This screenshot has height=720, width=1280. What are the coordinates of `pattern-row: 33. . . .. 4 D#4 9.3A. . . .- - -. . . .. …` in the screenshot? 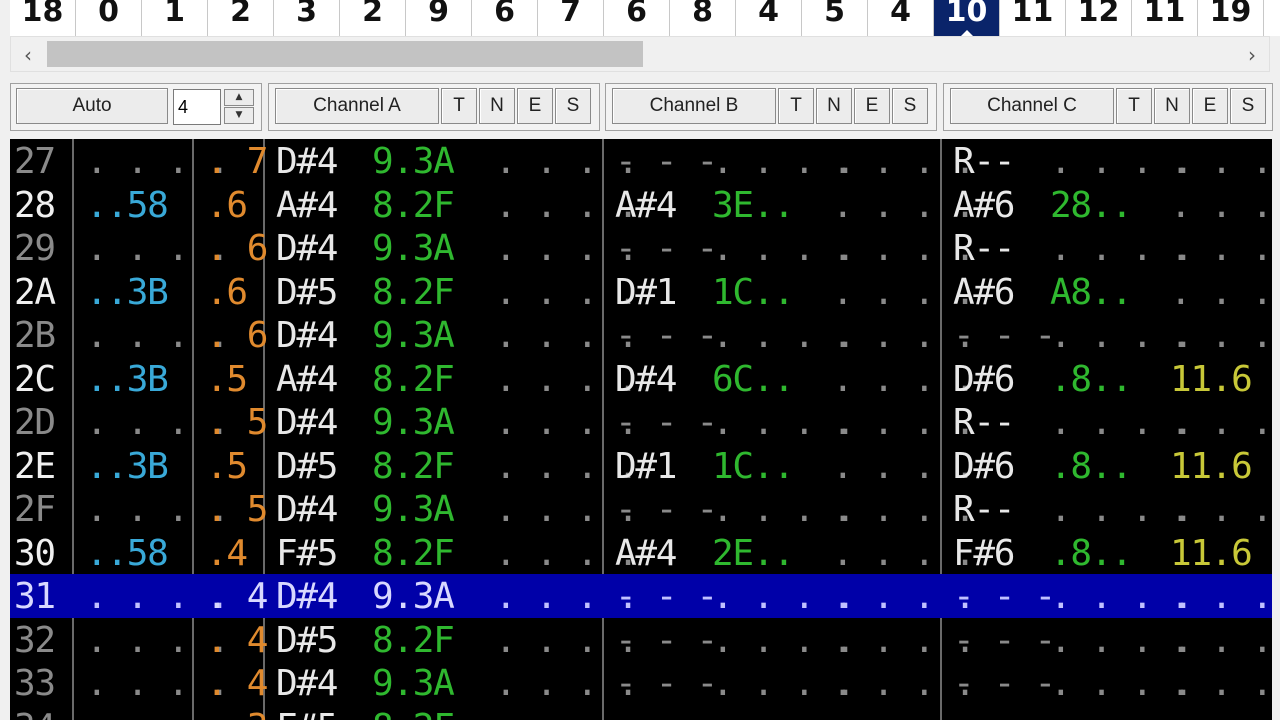 It's located at (641, 683).